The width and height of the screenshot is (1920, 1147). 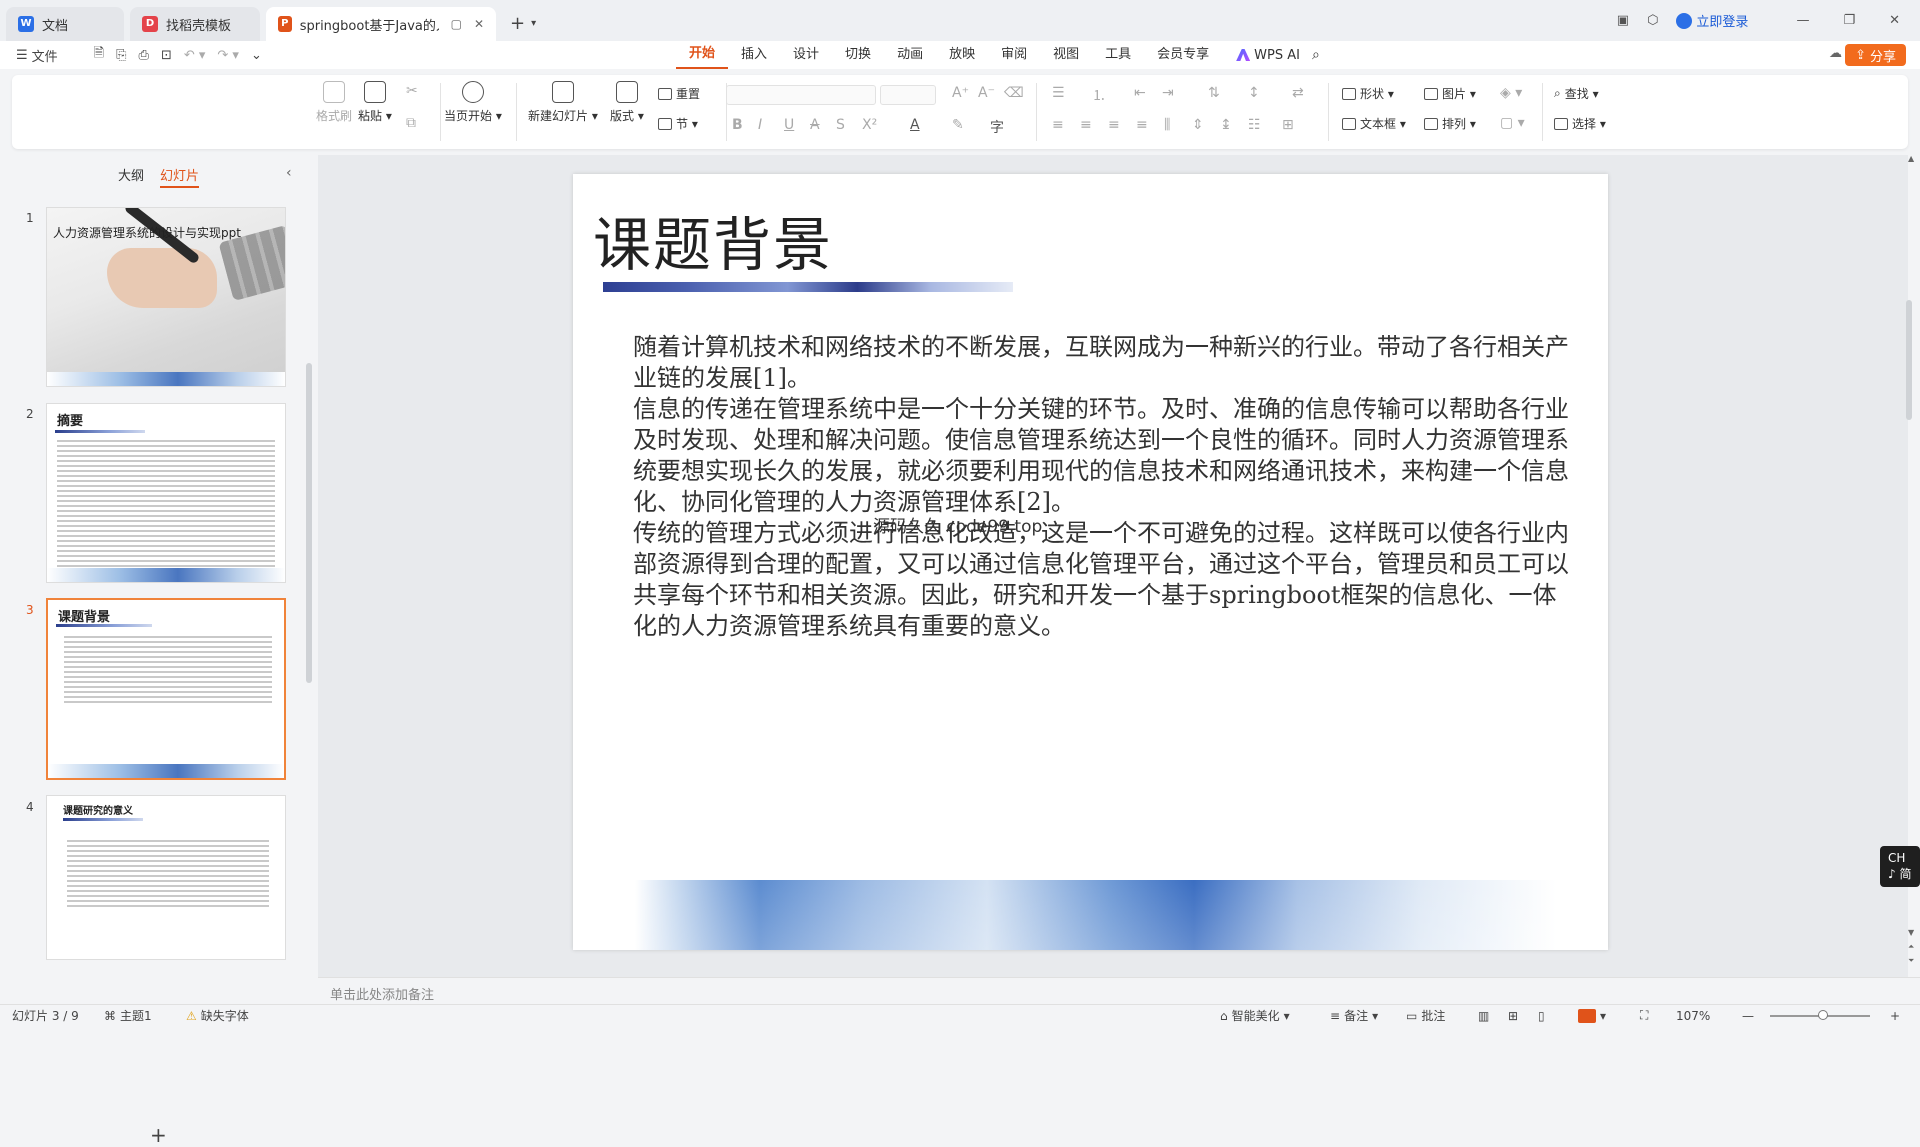 I want to click on close-window-icon: ✕, so click(x=1894, y=20).